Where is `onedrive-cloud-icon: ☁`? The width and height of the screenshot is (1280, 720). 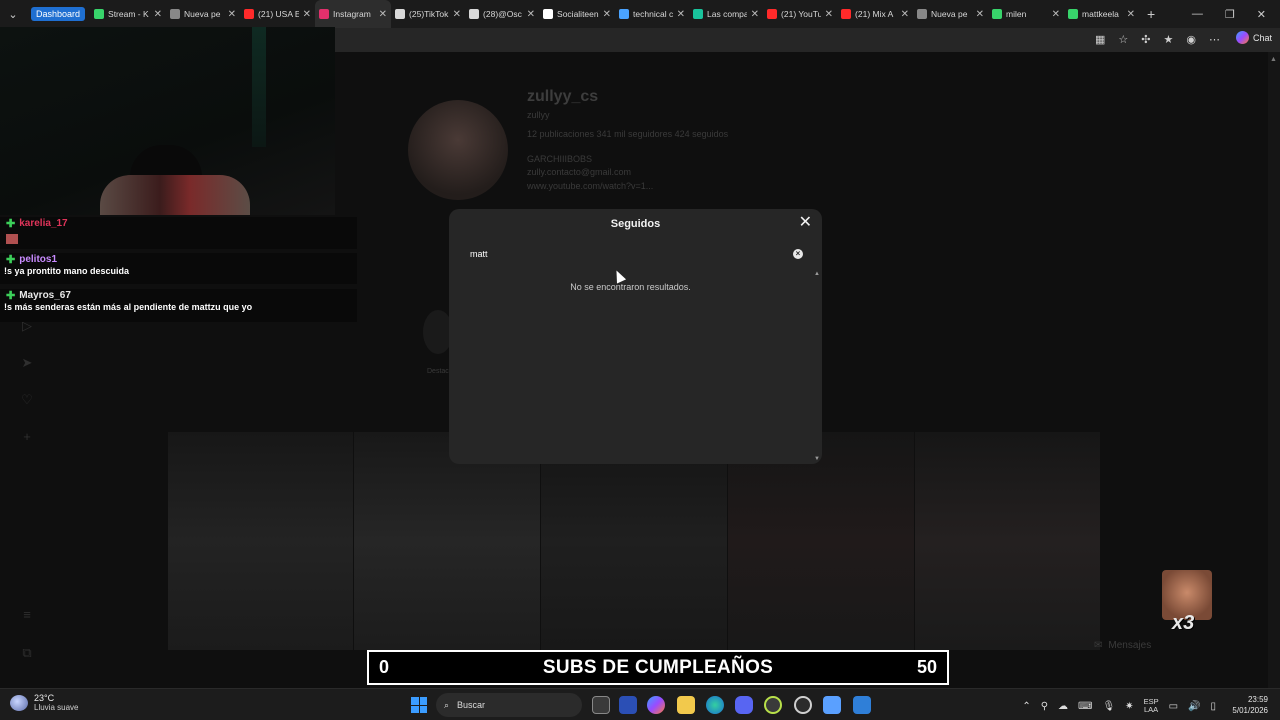 onedrive-cloud-icon: ☁ is located at coordinates (1063, 706).